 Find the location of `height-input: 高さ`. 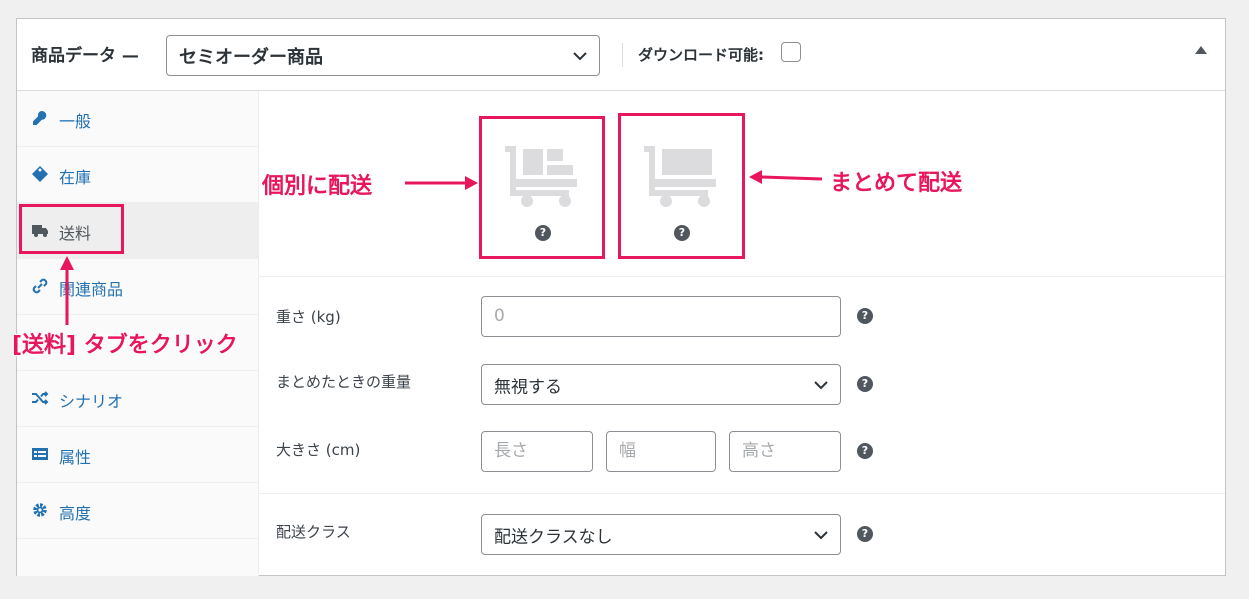

height-input: 高さ is located at coordinates (785, 451).